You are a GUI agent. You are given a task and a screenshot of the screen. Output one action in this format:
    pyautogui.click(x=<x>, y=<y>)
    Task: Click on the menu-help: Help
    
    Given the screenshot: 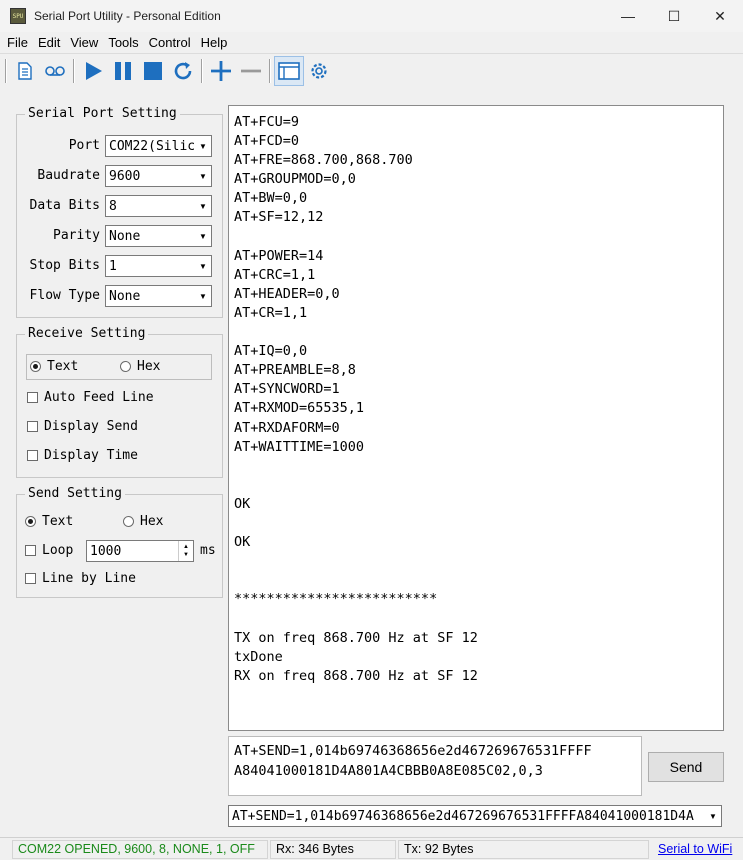 What is the action you would take?
    pyautogui.click(x=214, y=42)
    